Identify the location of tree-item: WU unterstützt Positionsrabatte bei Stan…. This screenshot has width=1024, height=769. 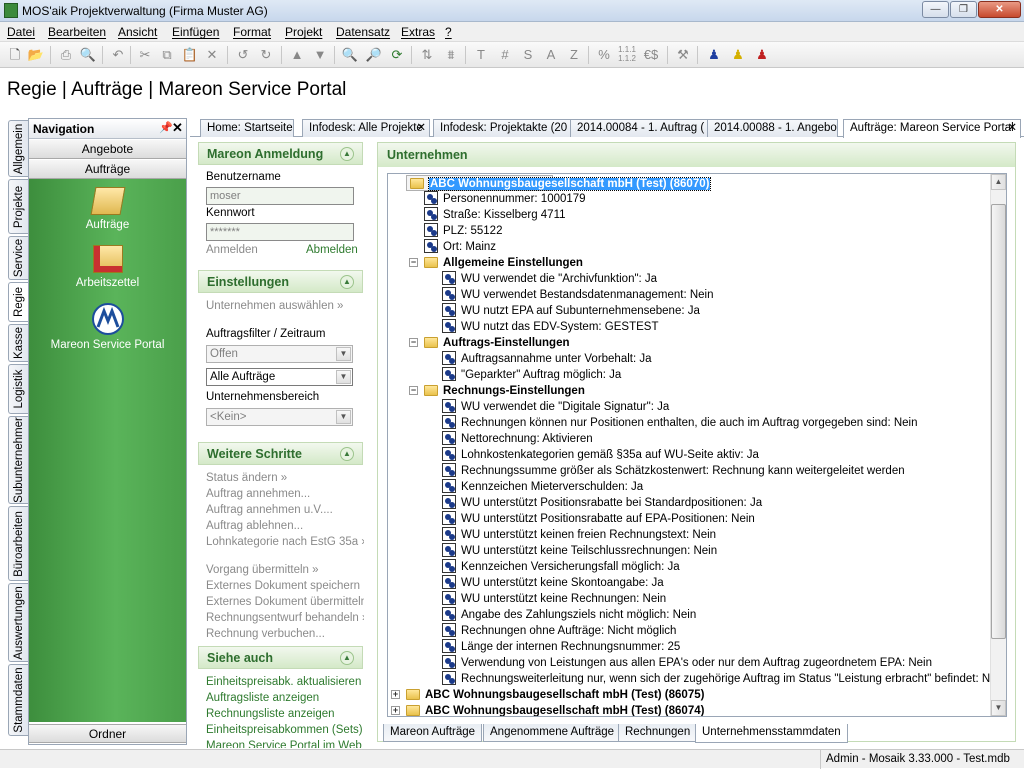
(602, 503).